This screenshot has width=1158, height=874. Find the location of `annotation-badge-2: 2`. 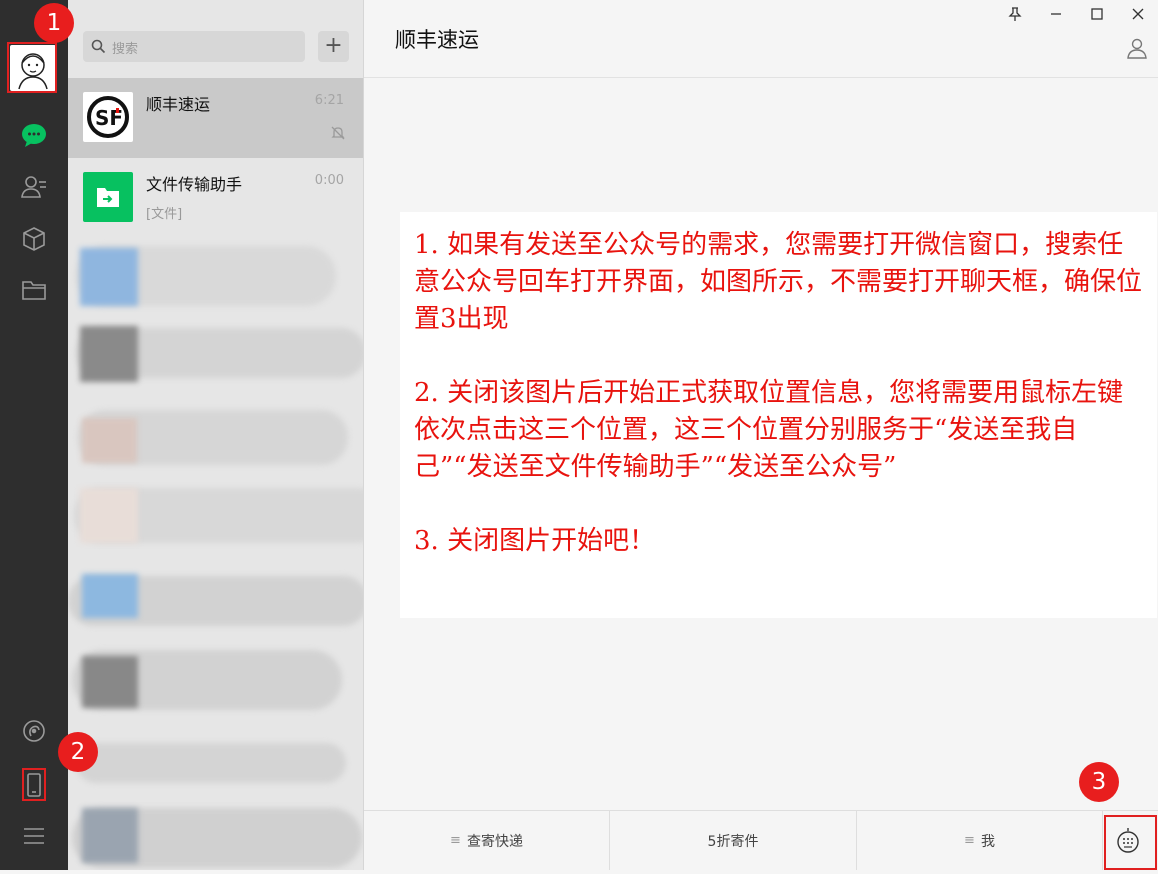

annotation-badge-2: 2 is located at coordinates (78, 752).